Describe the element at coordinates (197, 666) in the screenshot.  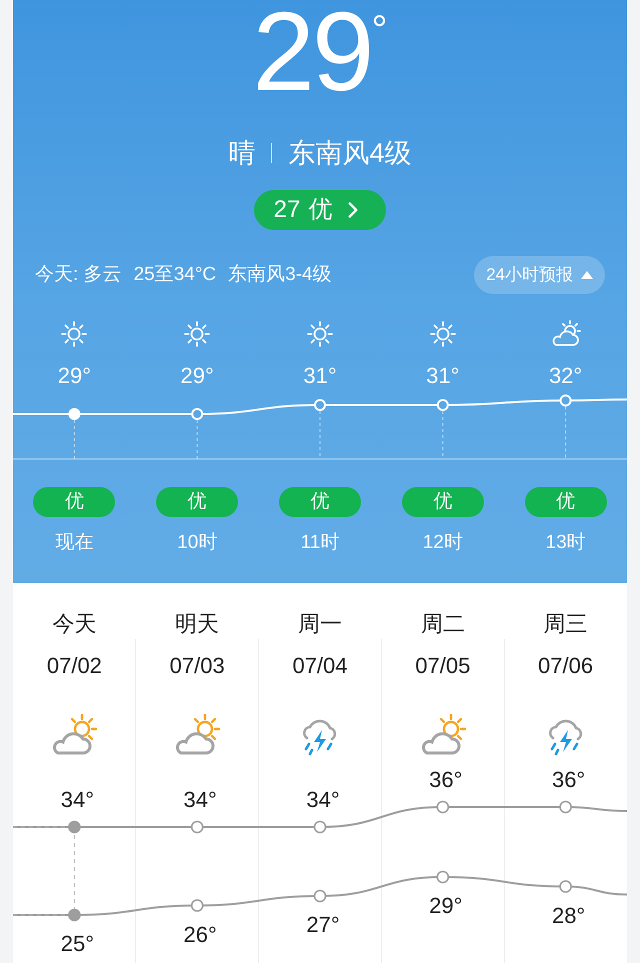
I see `date-label: 07/03` at that location.